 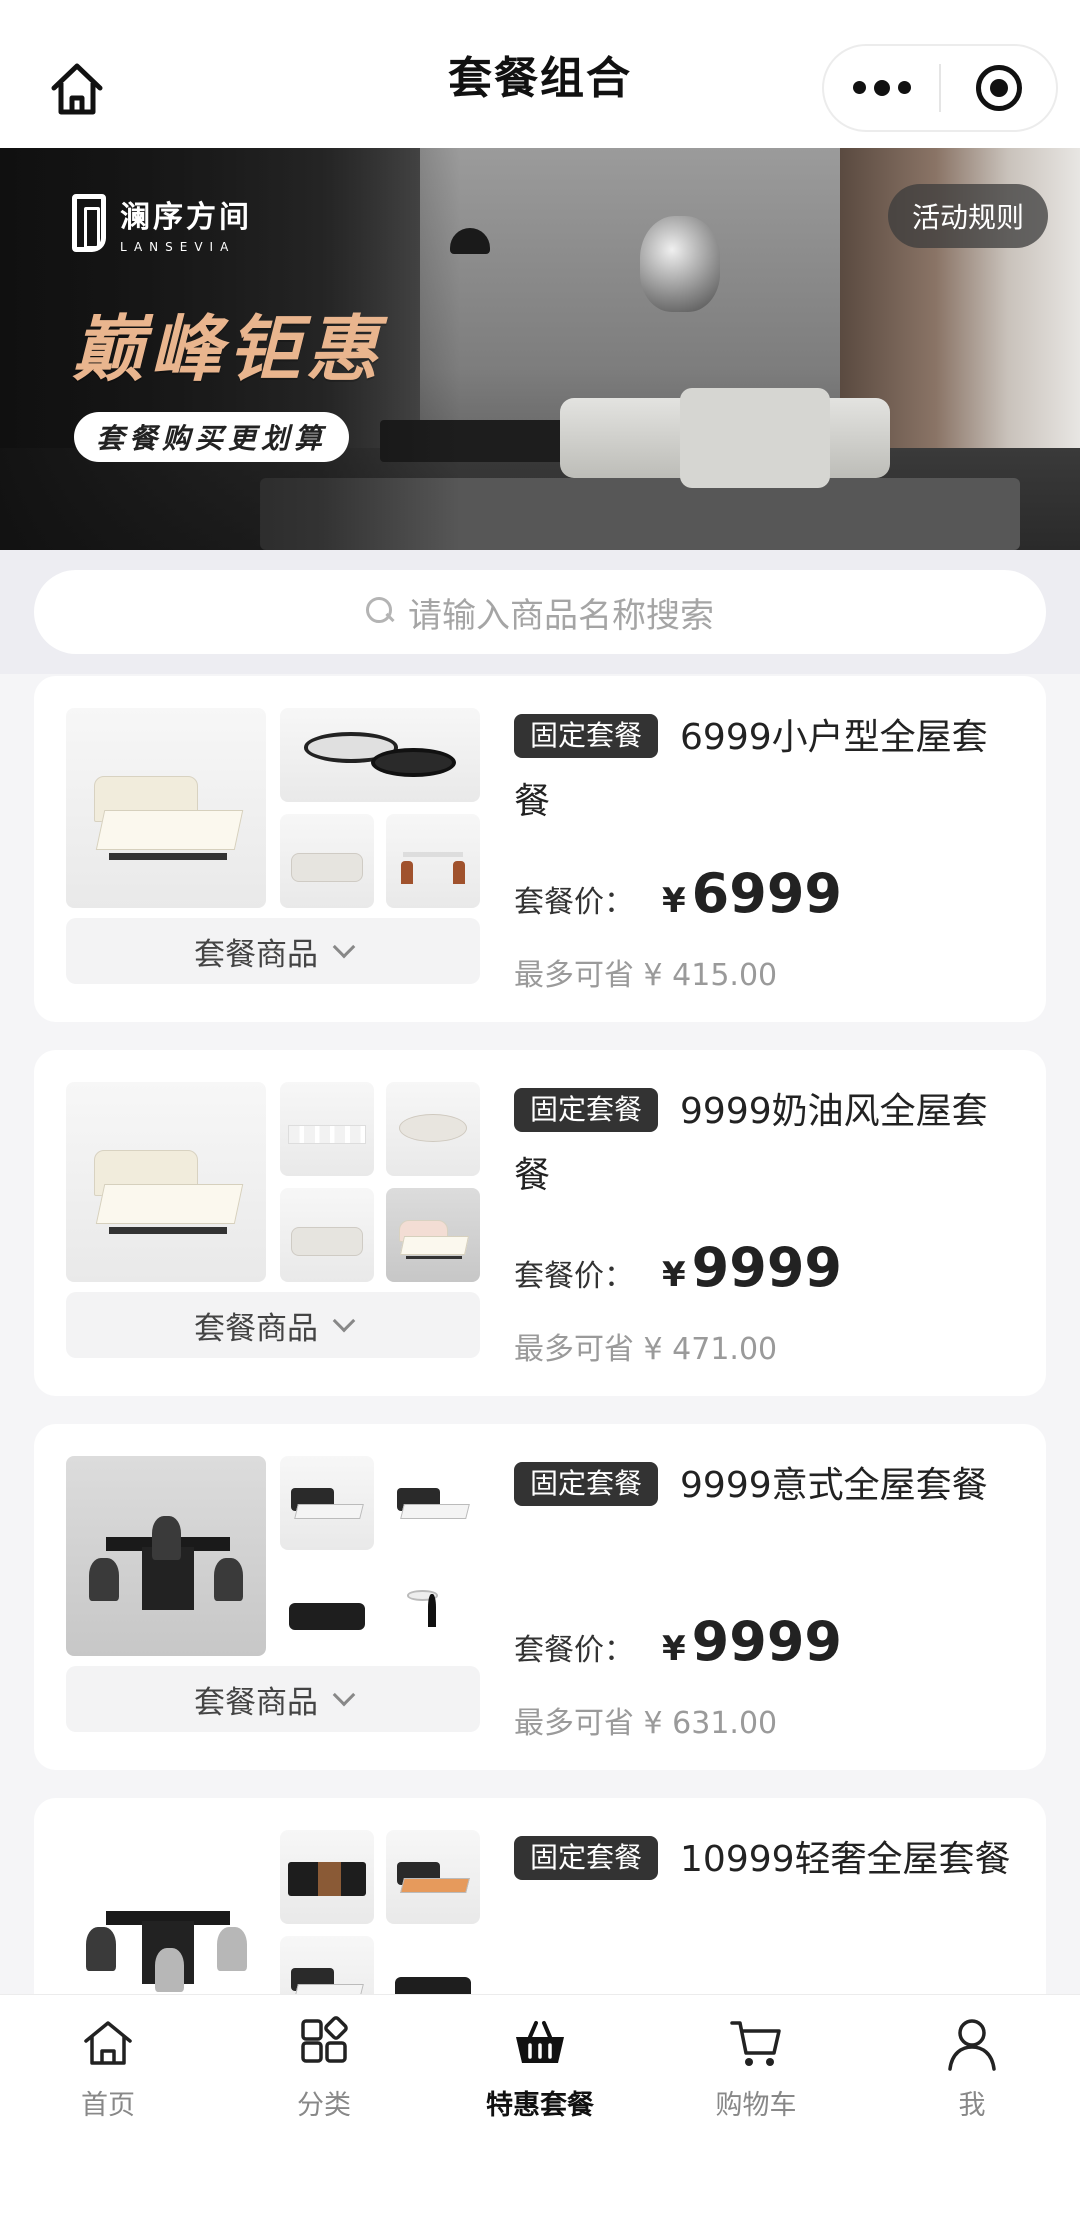 I want to click on brand-logo: 澜序方间 LANSEVIA, so click(x=162, y=223).